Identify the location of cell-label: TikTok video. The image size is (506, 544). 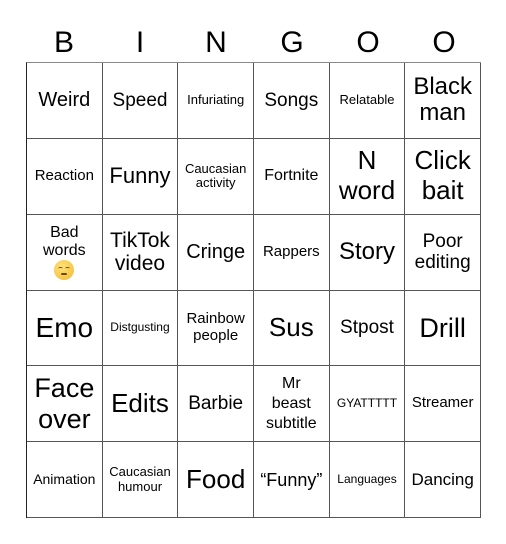
(140, 252).